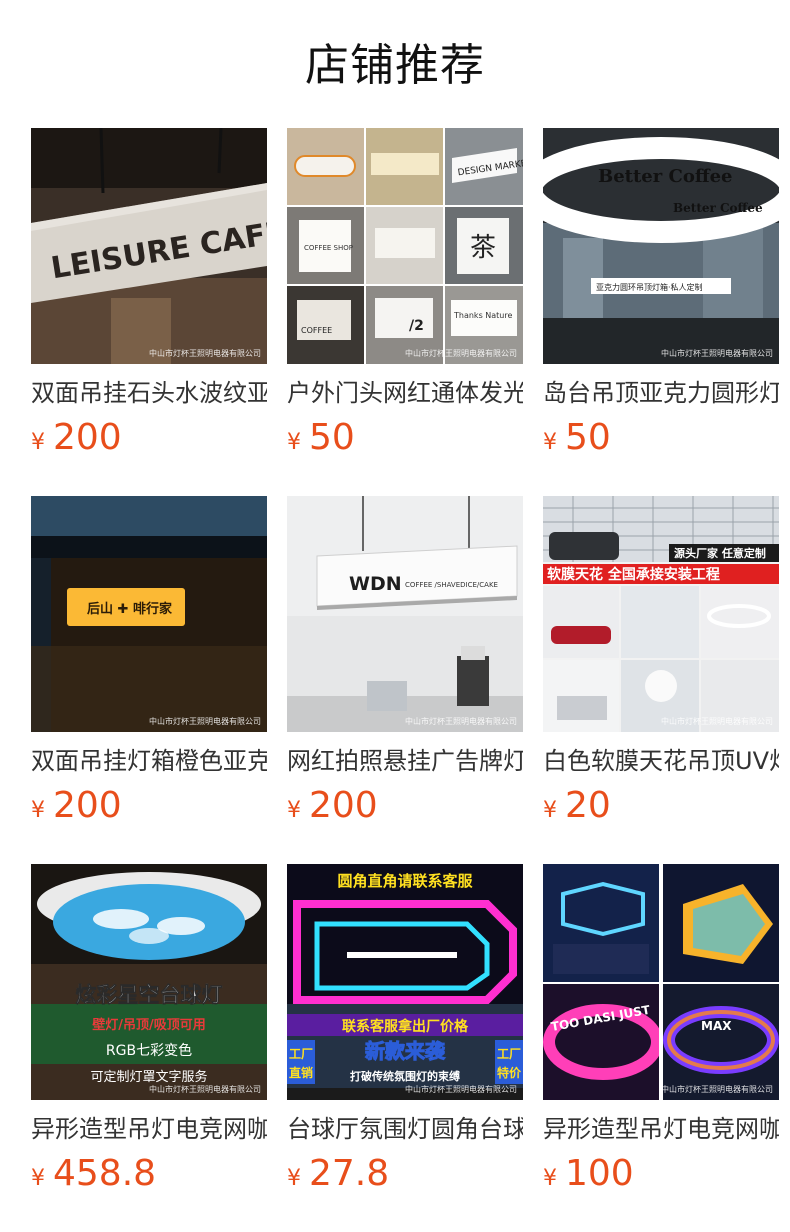 Image resolution: width=790 pixels, height=1232 pixels. What do you see at coordinates (405, 1076) in the screenshot?
I see `image-caption-text: 打破传统氛围灯的束缚` at bounding box center [405, 1076].